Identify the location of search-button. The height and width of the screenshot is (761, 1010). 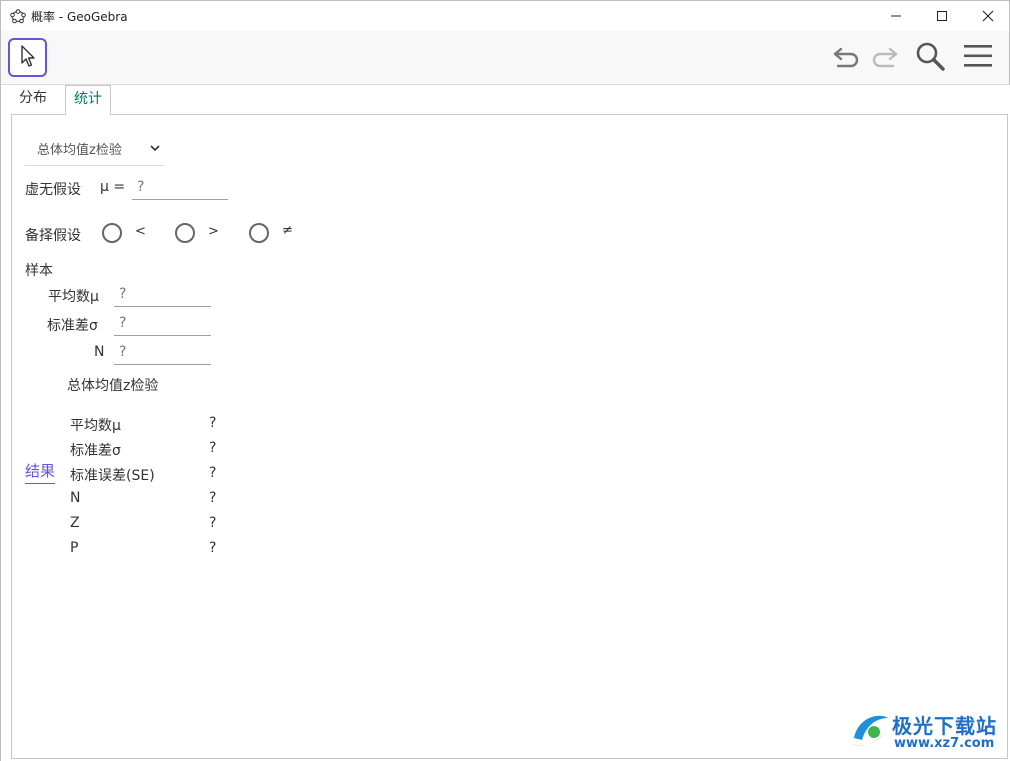
(930, 58).